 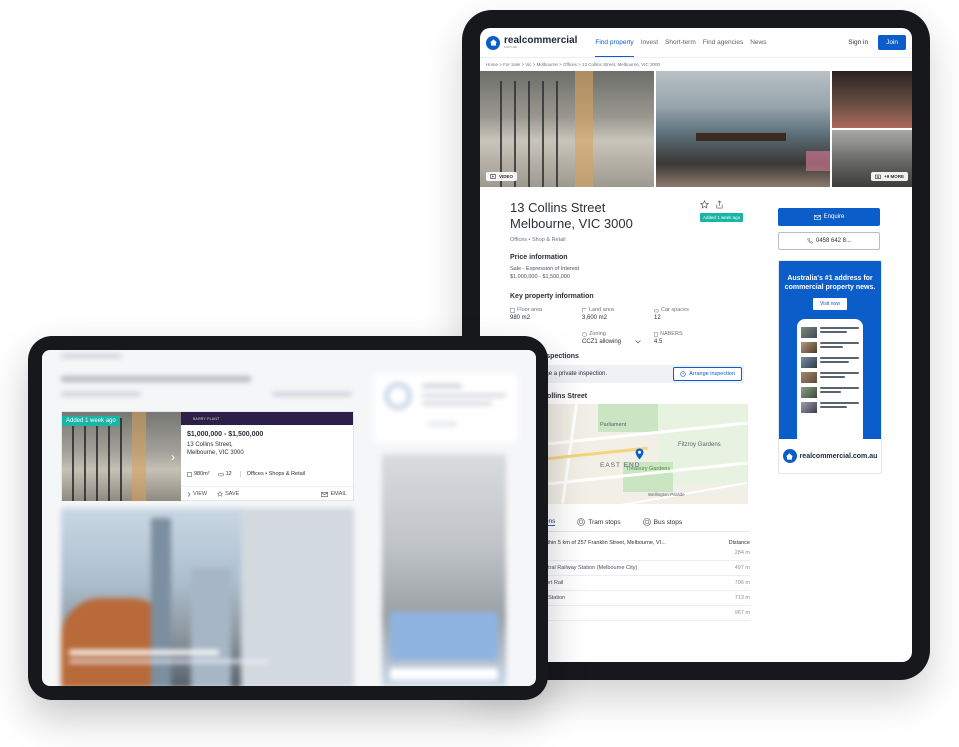 I want to click on chevron-down-icon, so click(x=638, y=342).